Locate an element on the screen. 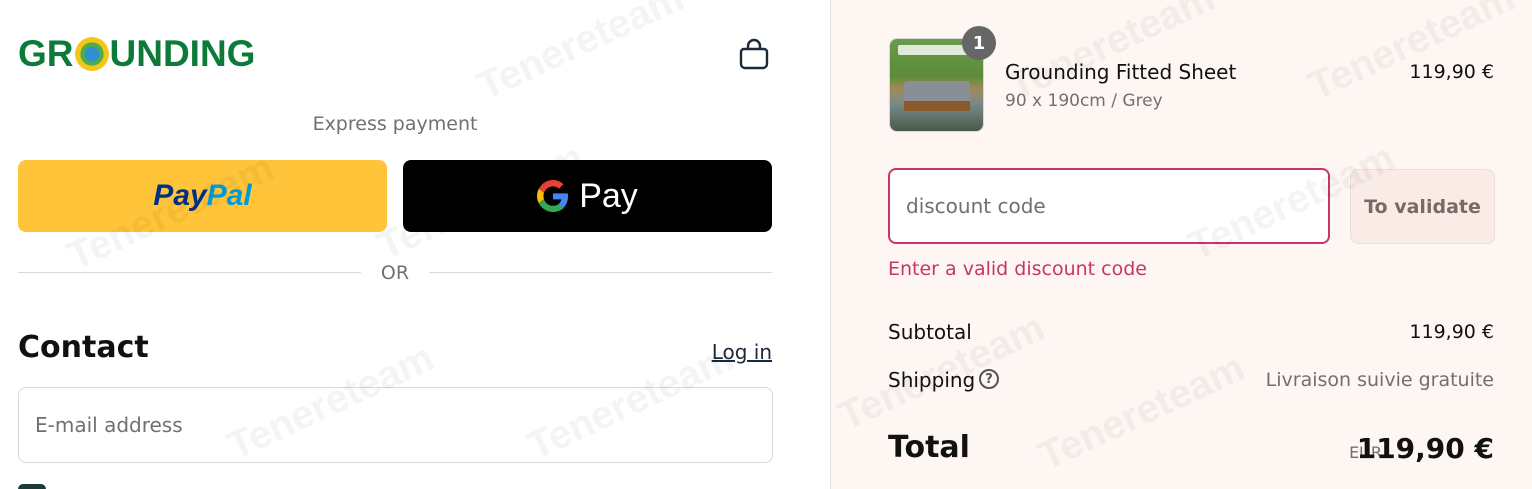 This screenshot has width=1532, height=489. google-pay-button: Pay is located at coordinates (587, 196).